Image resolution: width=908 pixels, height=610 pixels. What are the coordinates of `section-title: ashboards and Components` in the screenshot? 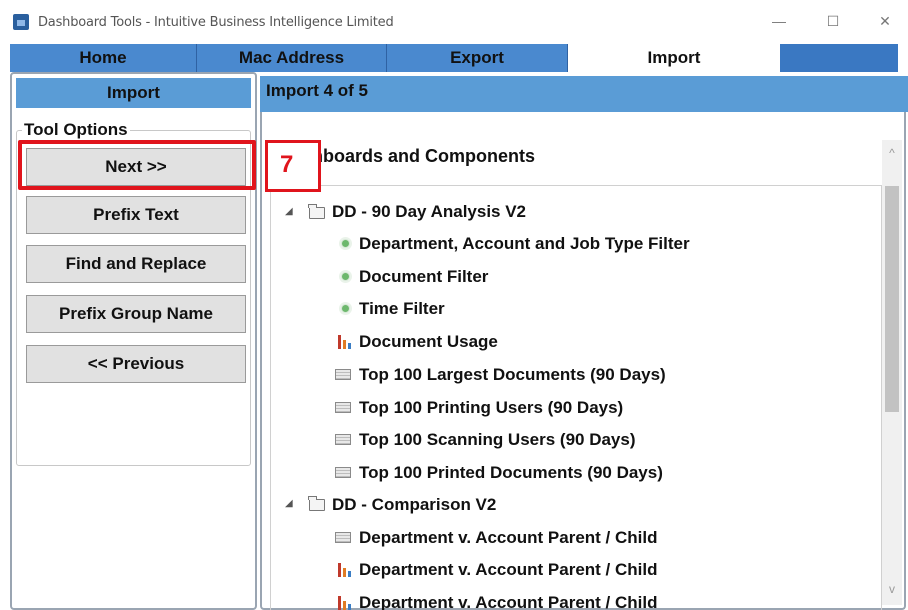 It's located at (414, 156).